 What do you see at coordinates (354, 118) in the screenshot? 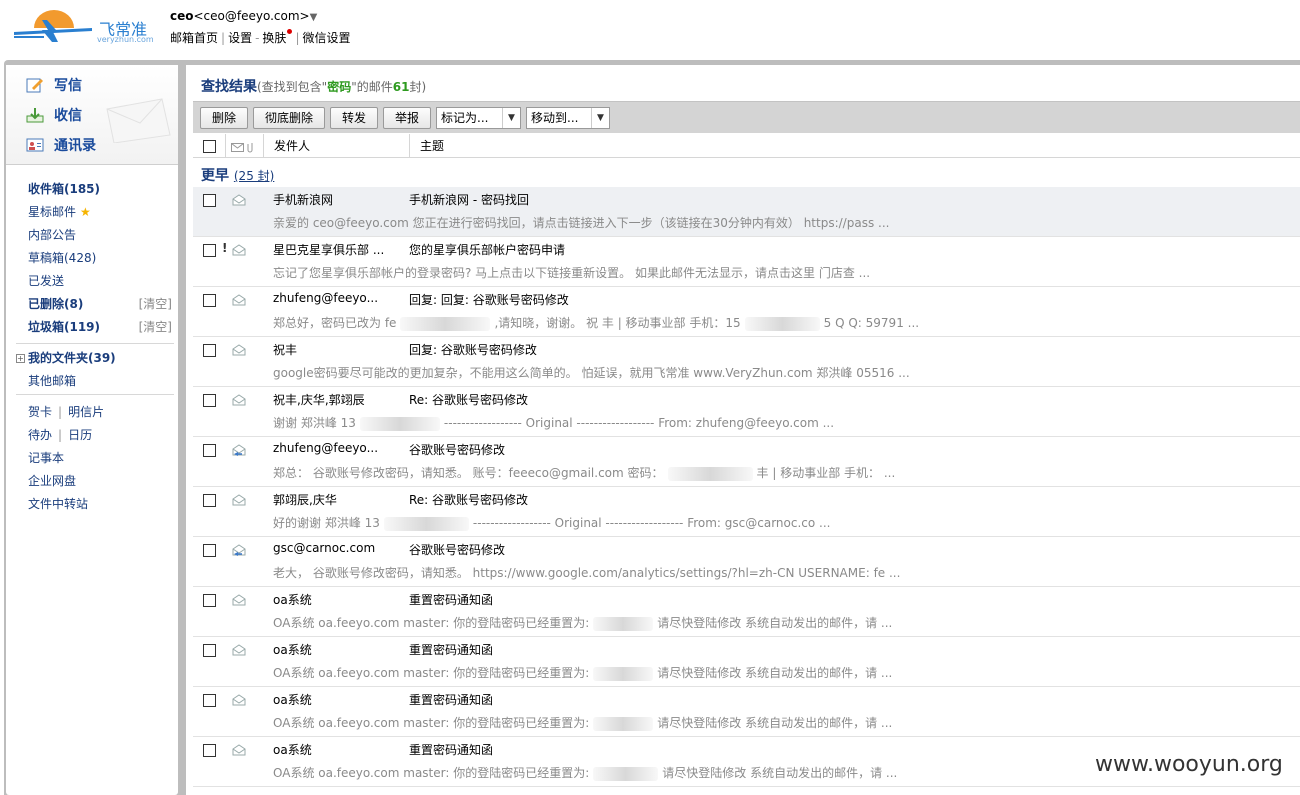
I see `forward-button: 转发` at bounding box center [354, 118].